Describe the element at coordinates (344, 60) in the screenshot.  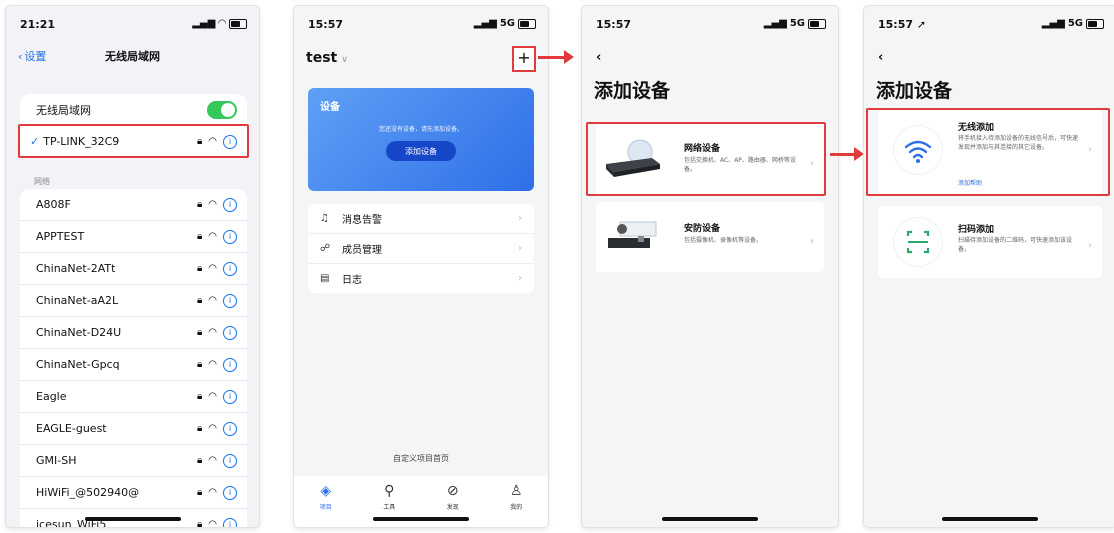
I see `chevron-down-icon: ∨` at that location.